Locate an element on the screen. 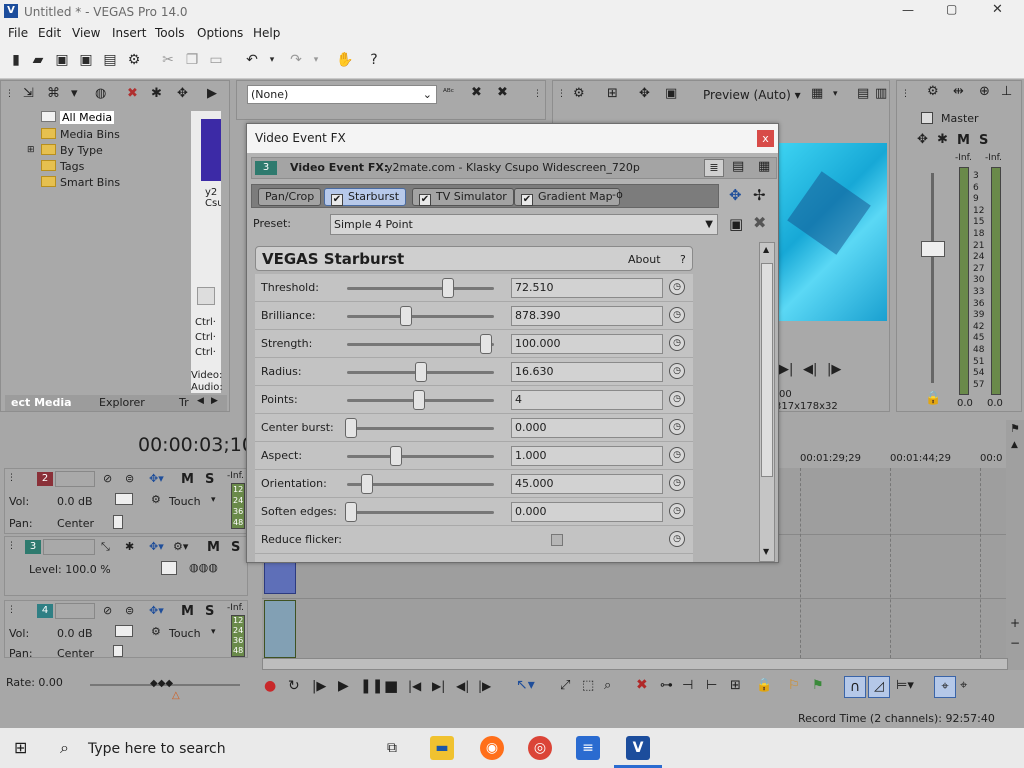 The image size is (1024, 768). menu-view: View is located at coordinates (86, 33).